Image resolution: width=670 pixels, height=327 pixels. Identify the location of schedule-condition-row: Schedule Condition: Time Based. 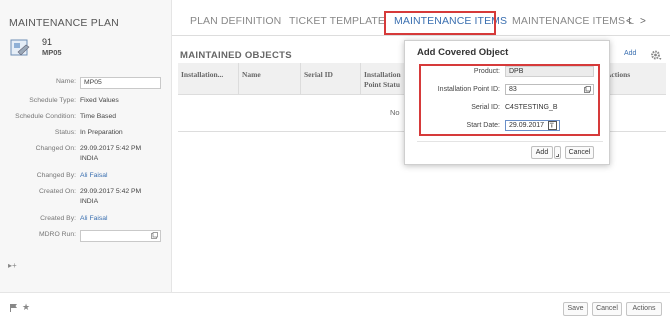
(86, 119).